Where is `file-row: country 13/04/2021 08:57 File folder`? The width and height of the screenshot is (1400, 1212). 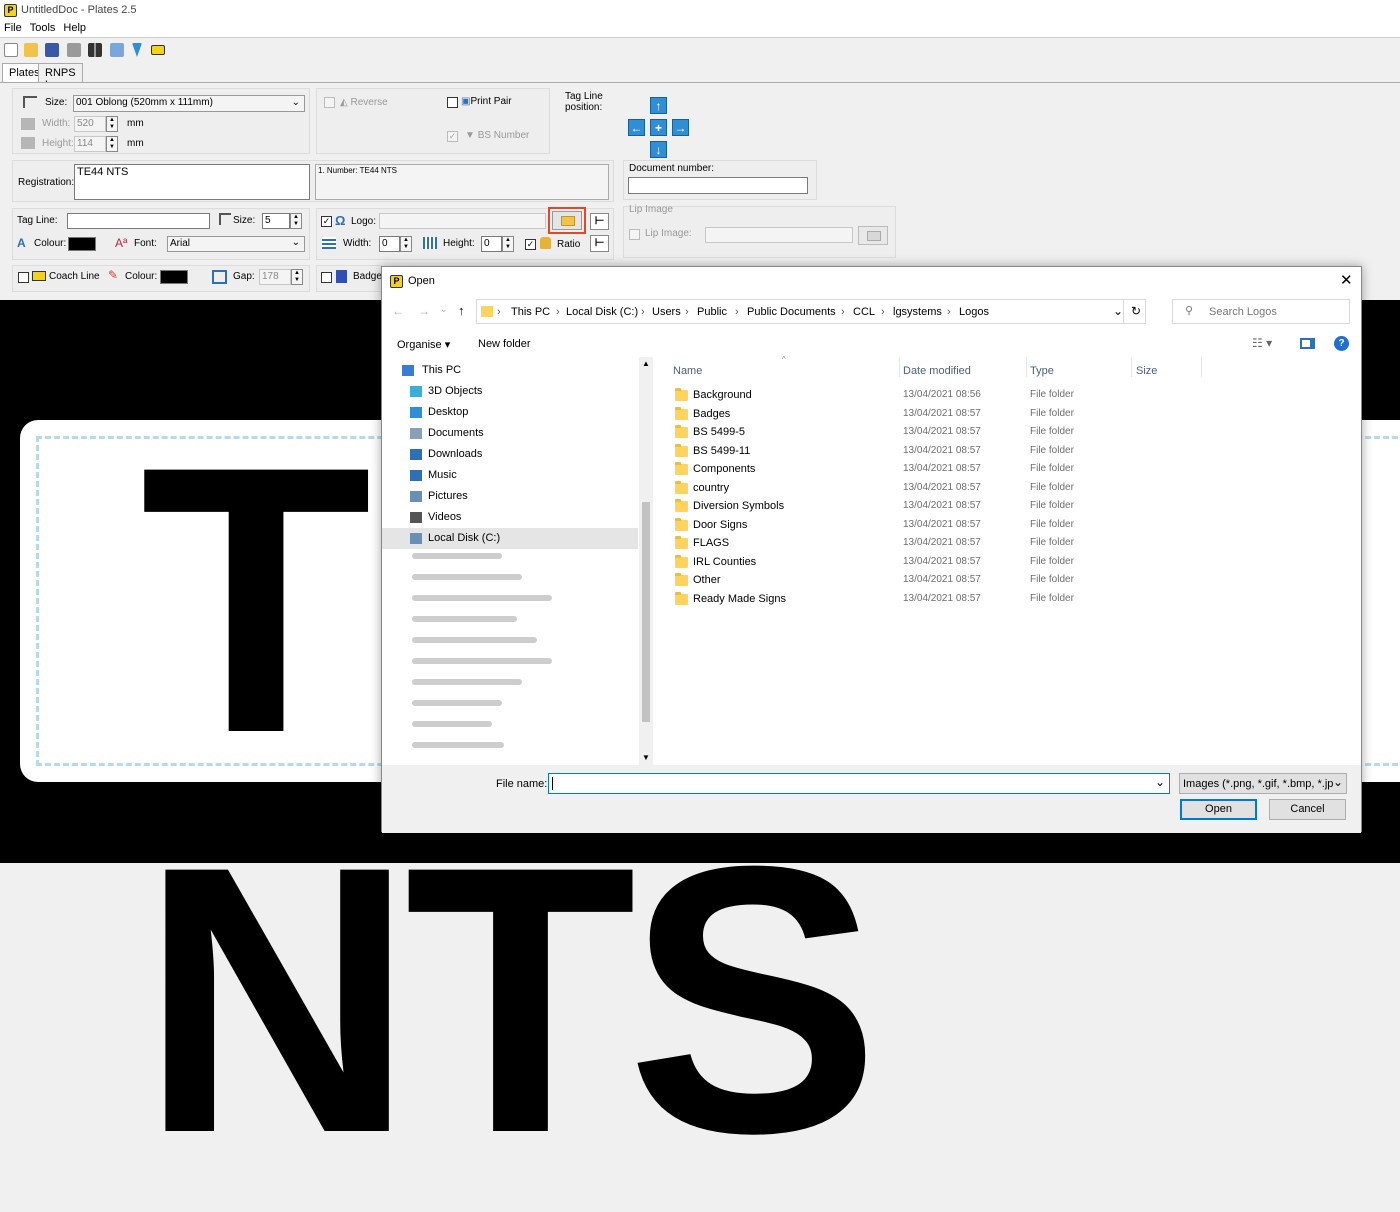
file-row: country 13/04/2021 08:57 File folder is located at coordinates (1005, 488).